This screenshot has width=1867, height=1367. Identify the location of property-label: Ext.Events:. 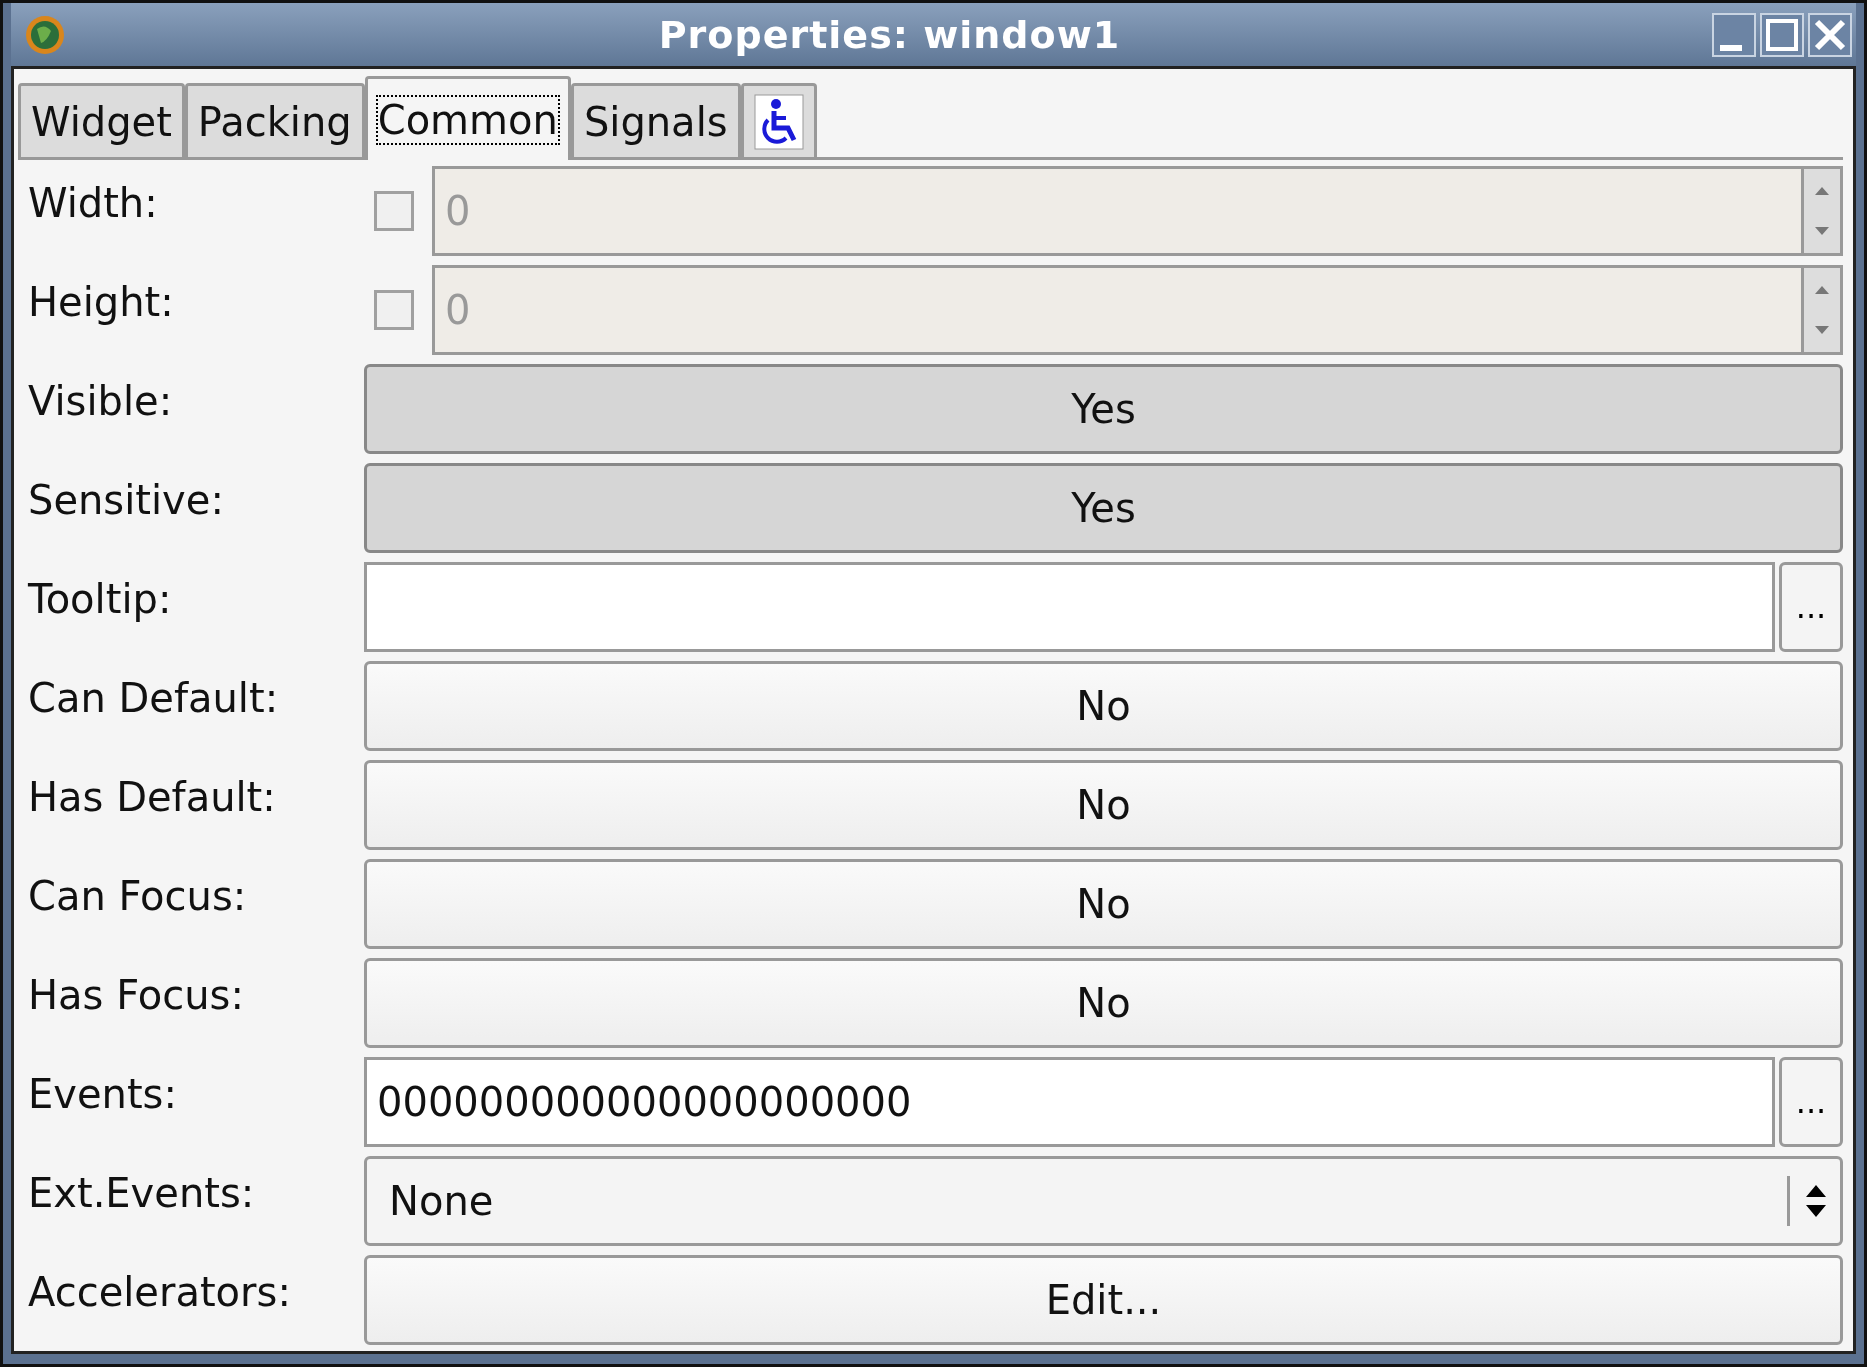
(141, 1193).